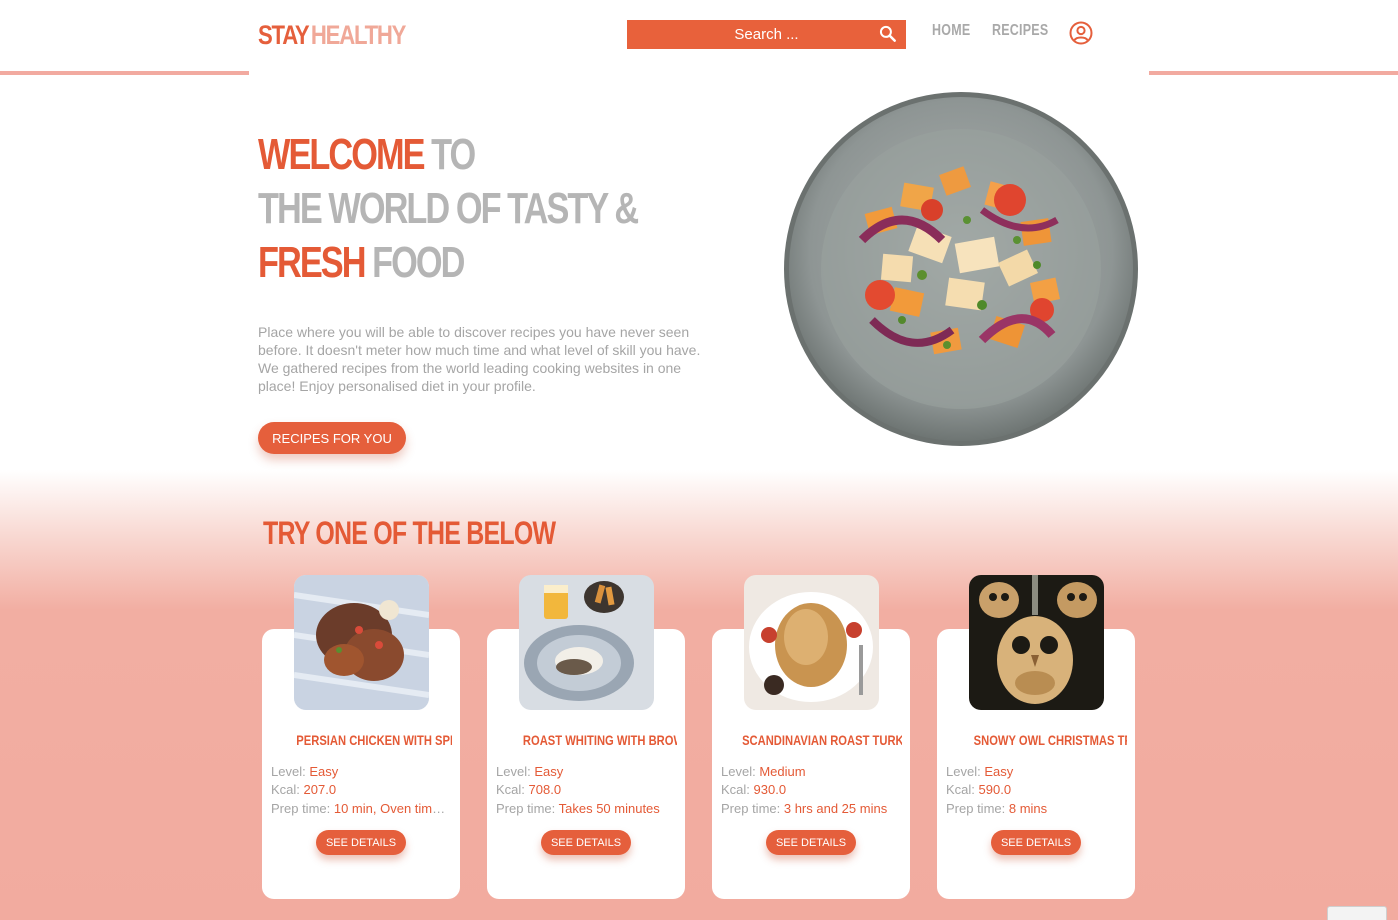  I want to click on recipe-prep-time: Prep time: 8 mins, so click(997, 808).